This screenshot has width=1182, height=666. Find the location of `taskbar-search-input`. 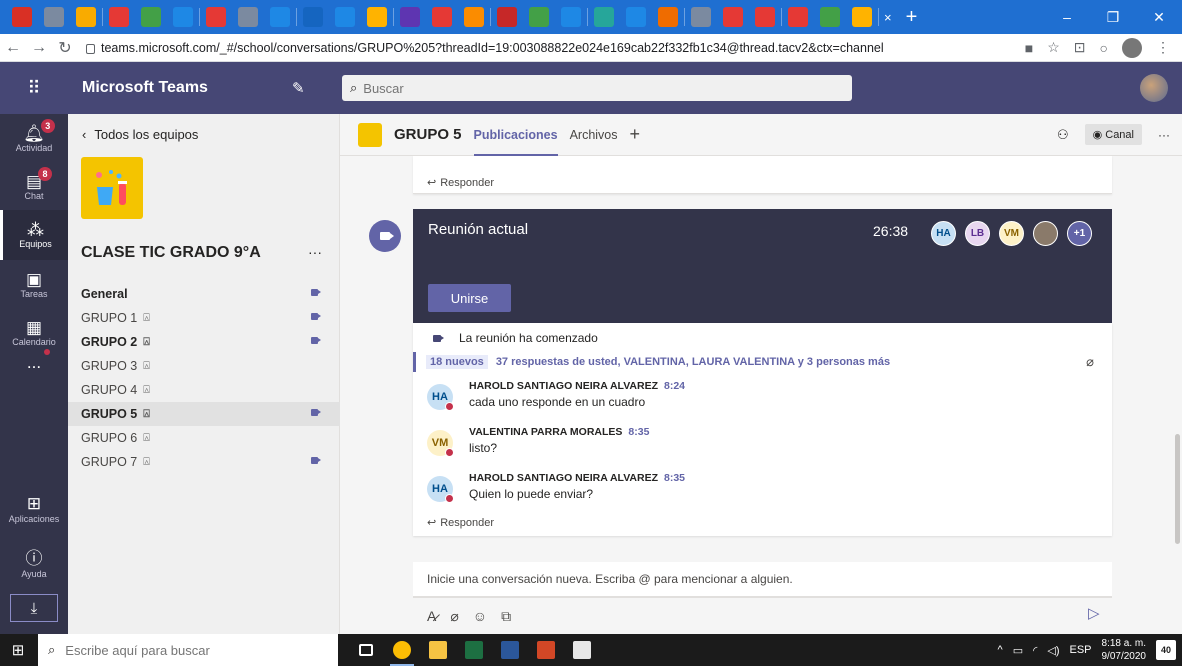

taskbar-search-input is located at coordinates (201, 650).